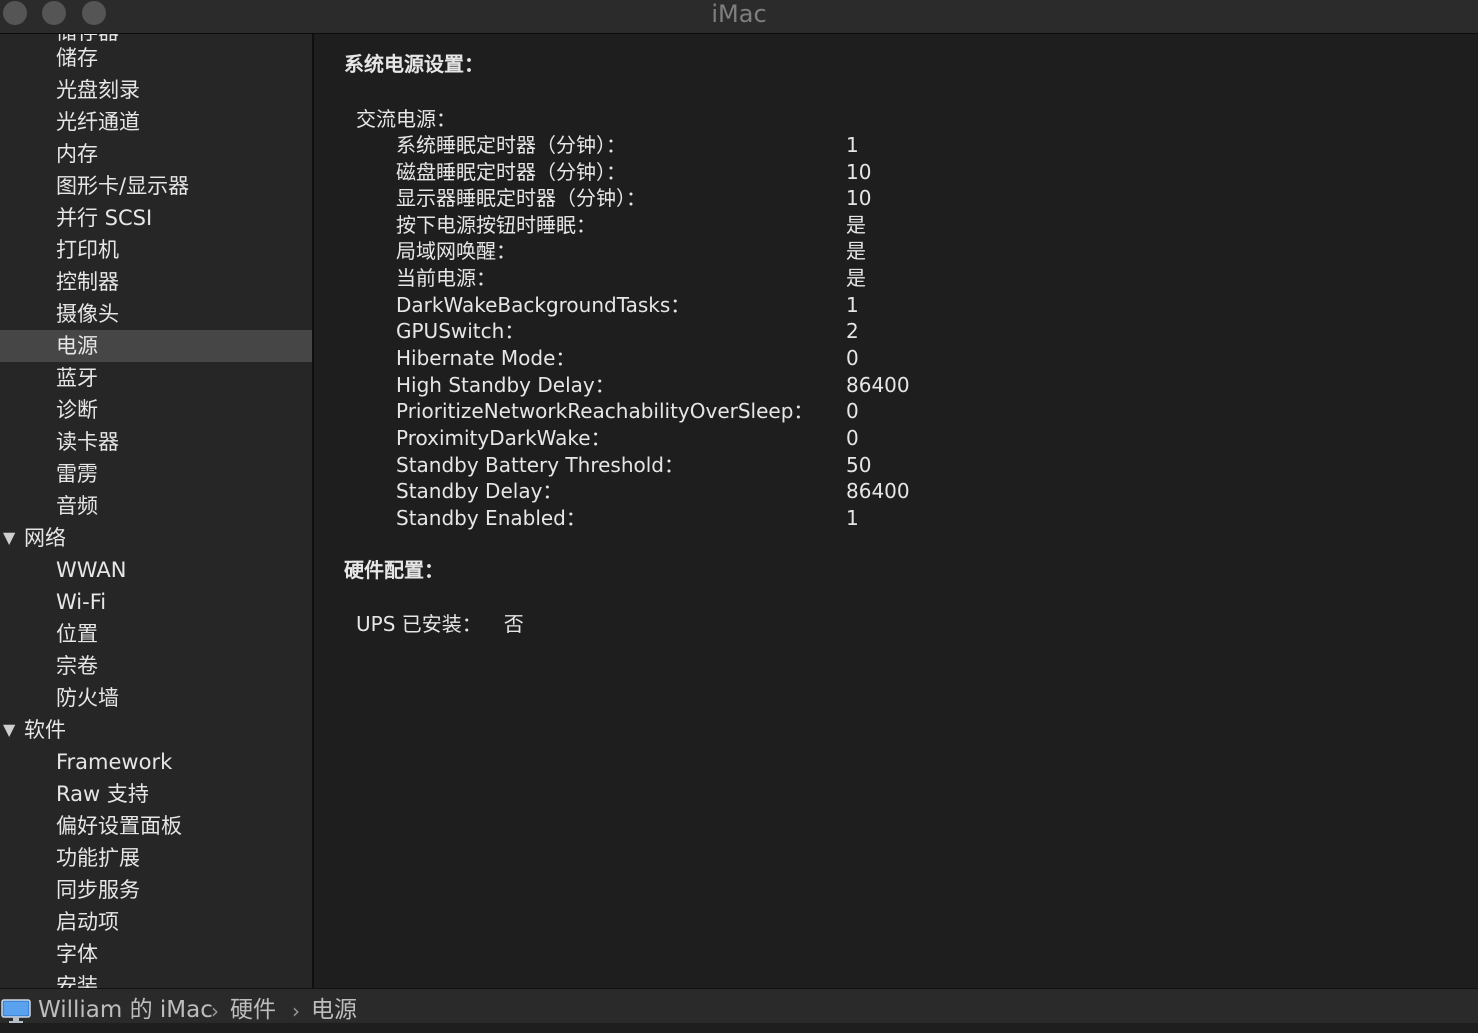 This screenshot has height=1033, width=1478. I want to click on sidebar-item-preference-panes: 偏好设置面板, so click(156, 826).